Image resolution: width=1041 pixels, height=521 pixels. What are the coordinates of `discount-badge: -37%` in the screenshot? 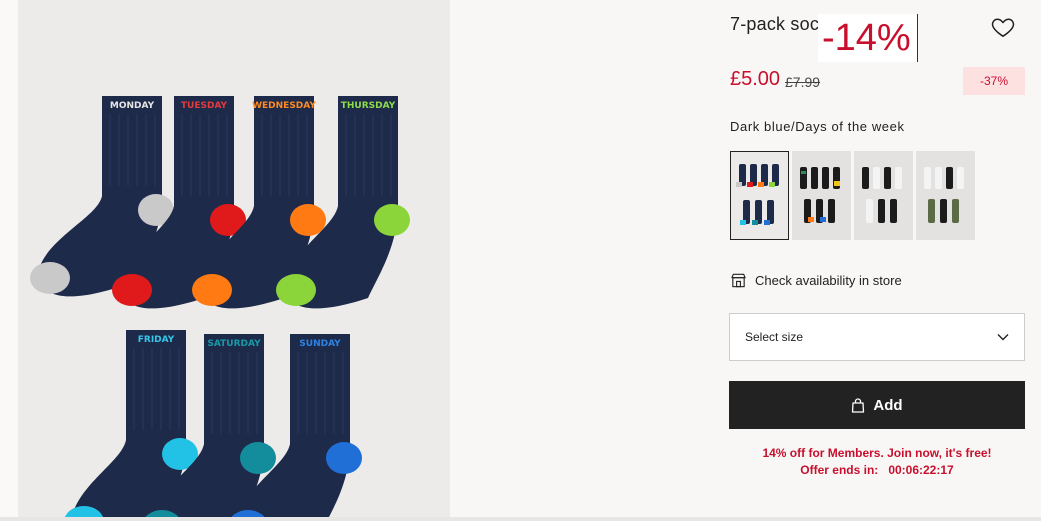 It's located at (994, 81).